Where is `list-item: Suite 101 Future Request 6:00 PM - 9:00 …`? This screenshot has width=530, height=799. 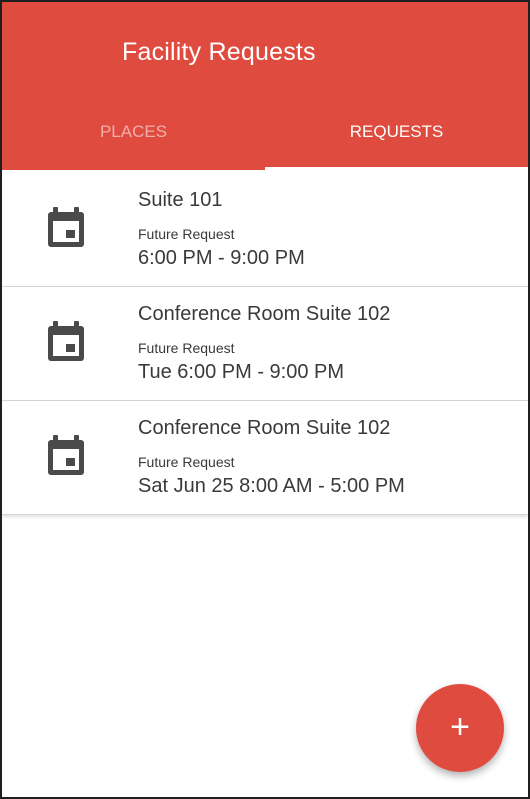
list-item: Suite 101 Future Request 6:00 PM - 9:00 … is located at coordinates (265, 230).